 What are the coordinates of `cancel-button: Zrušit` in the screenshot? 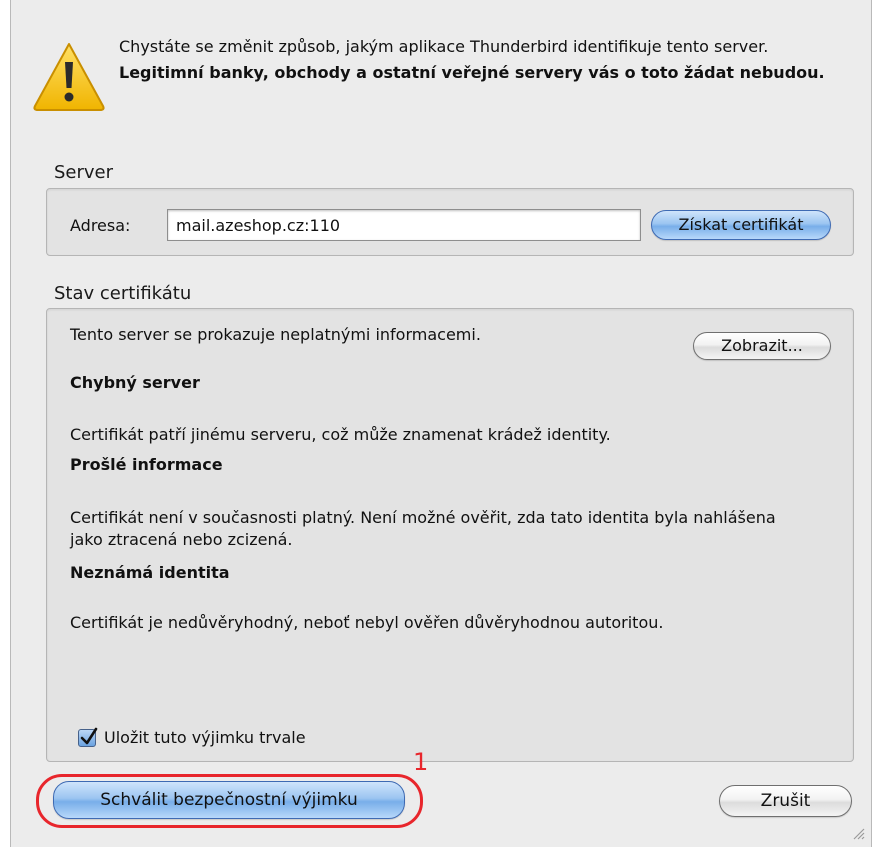 It's located at (785, 801).